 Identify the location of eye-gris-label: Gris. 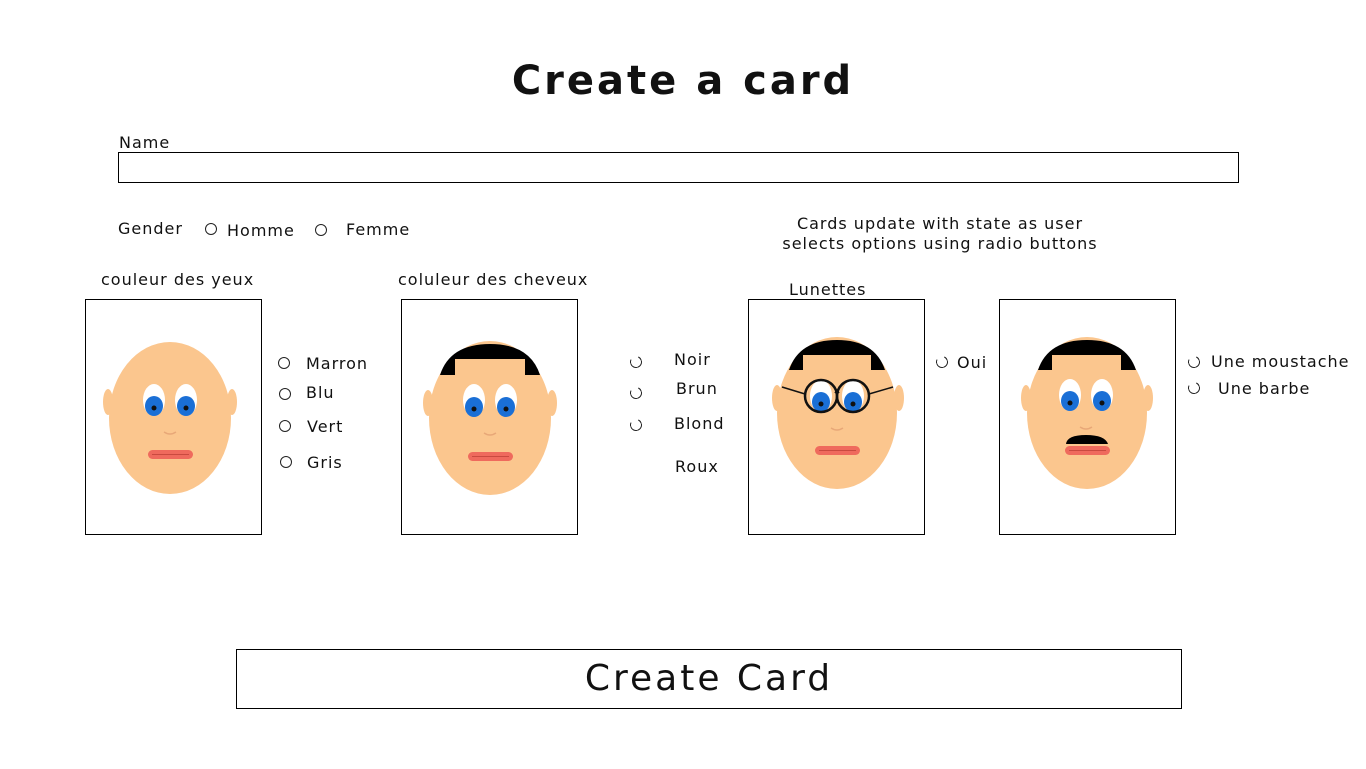
(325, 462).